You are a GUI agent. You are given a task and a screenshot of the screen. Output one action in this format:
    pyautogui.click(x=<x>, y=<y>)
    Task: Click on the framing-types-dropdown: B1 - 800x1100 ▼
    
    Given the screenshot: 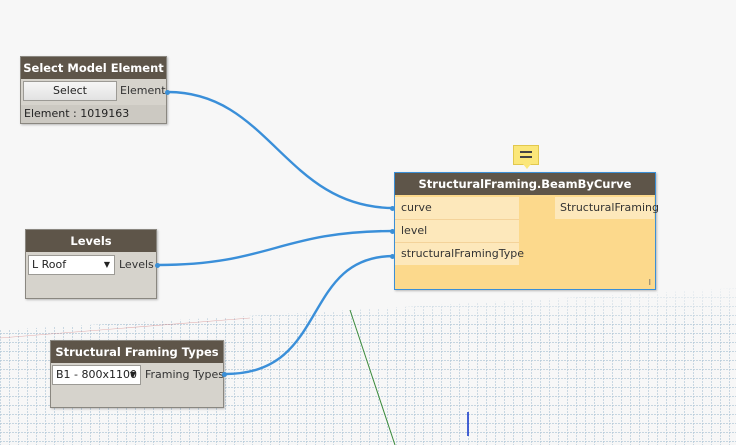 What is the action you would take?
    pyautogui.click(x=96, y=375)
    